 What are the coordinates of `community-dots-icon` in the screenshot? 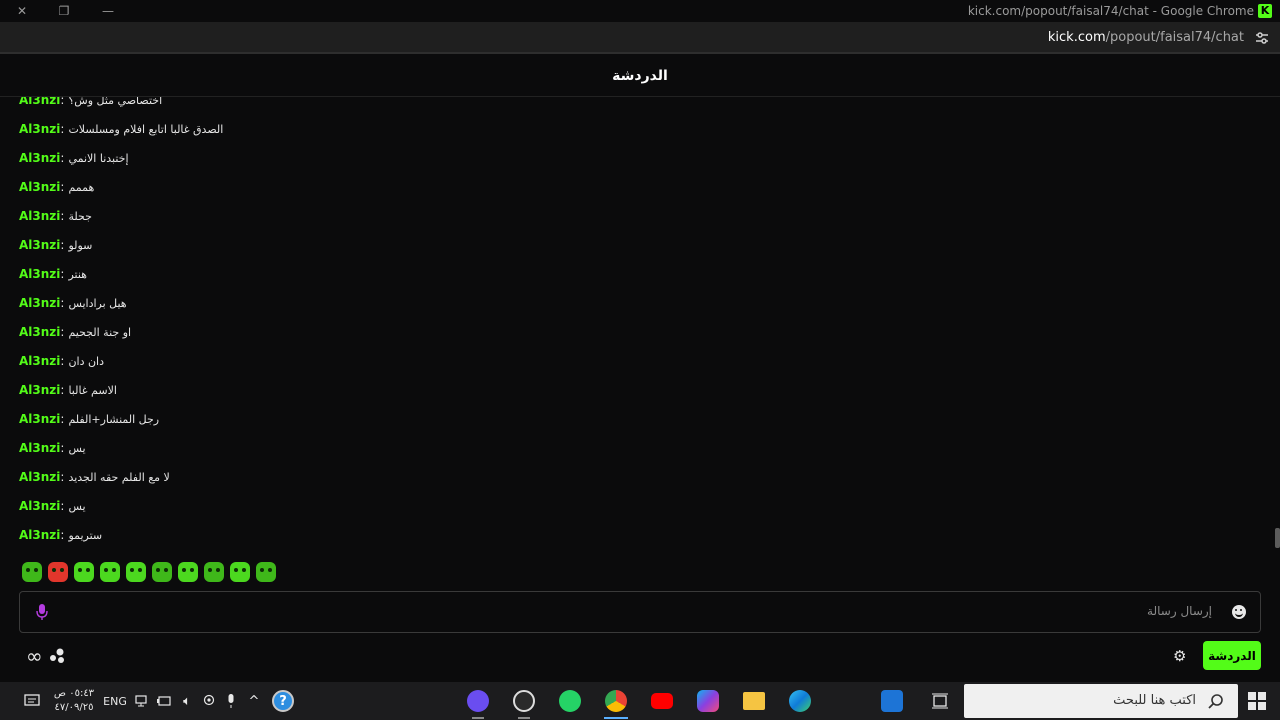 It's located at (57, 656).